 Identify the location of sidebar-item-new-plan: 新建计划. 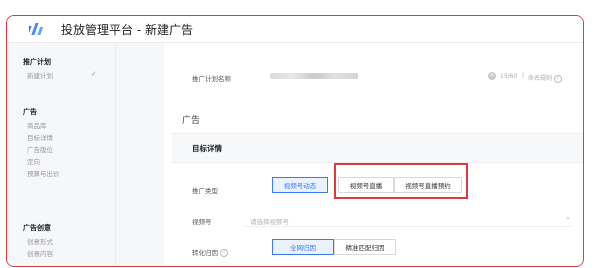
(40, 75).